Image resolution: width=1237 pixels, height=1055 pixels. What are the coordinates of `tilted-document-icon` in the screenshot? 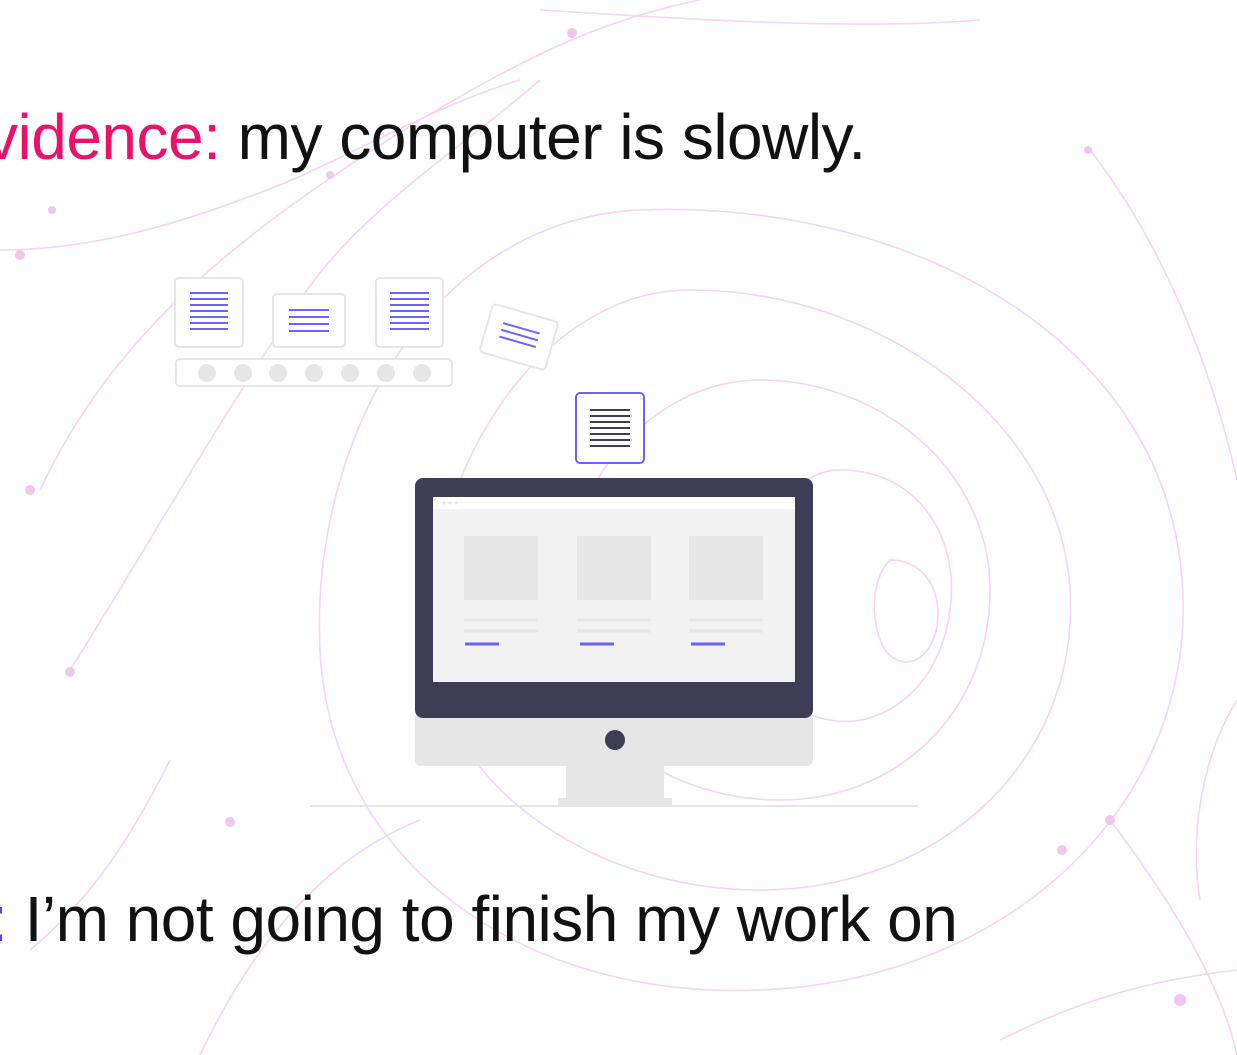 It's located at (519, 337).